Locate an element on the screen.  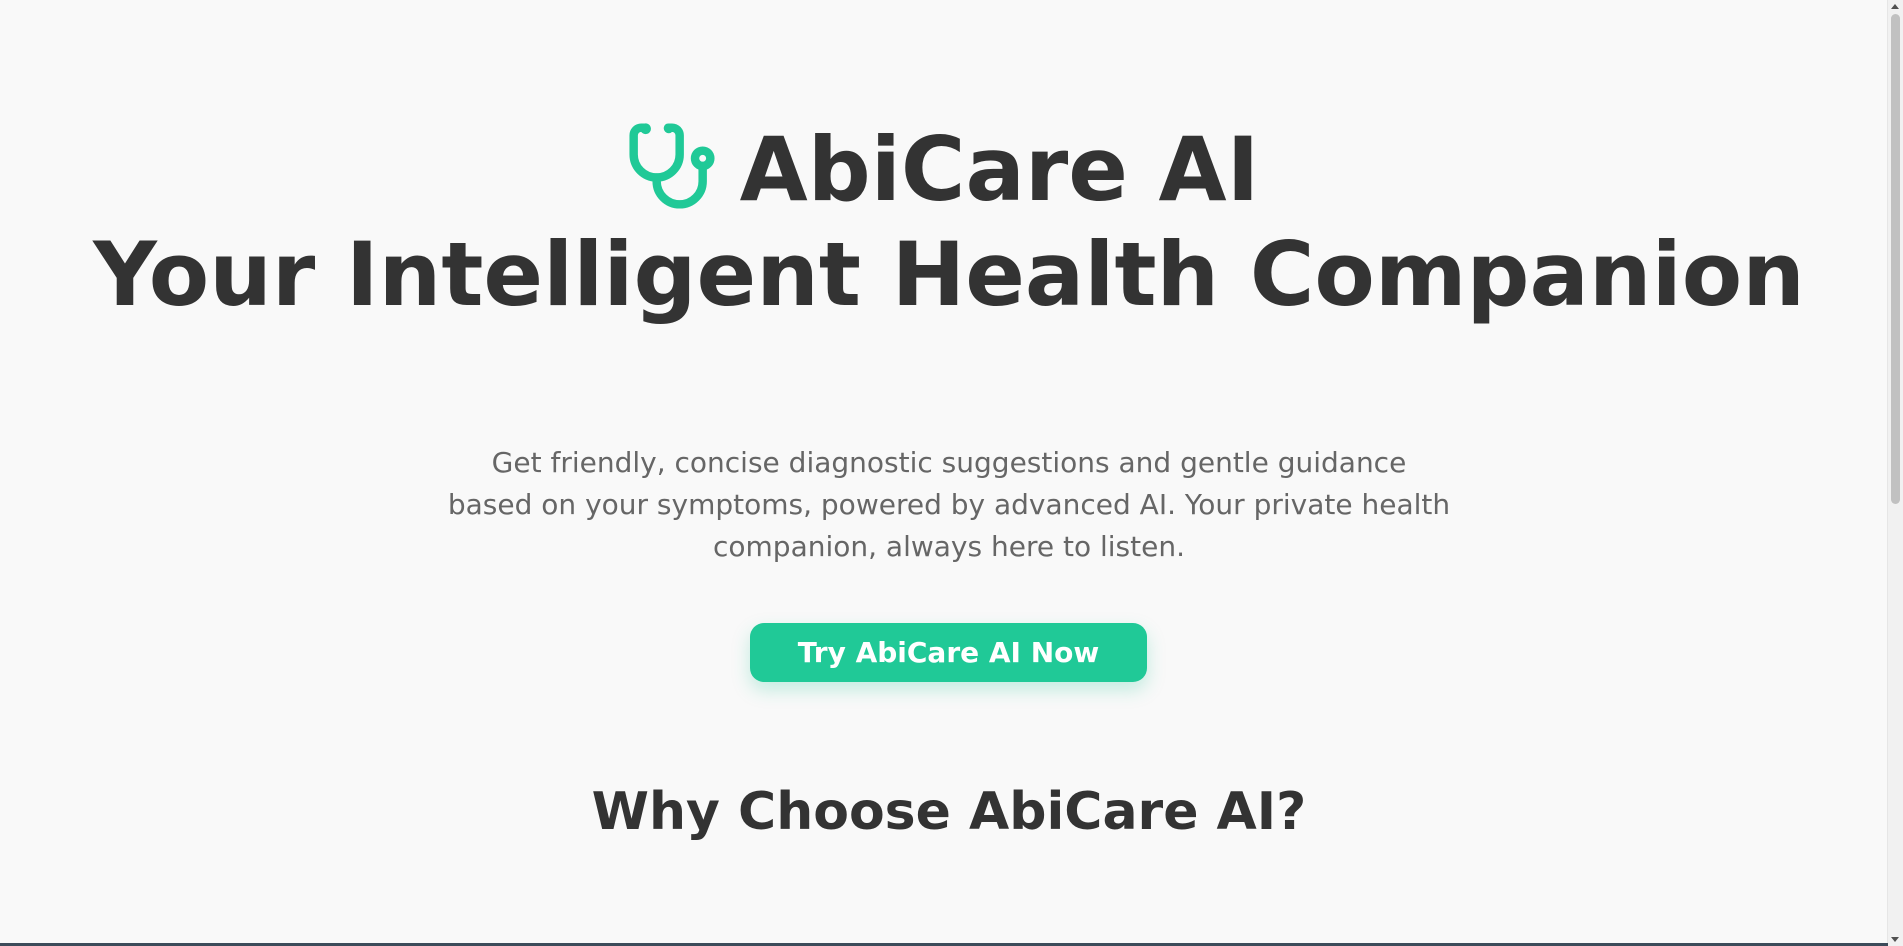
brand-header: AbiCare AI is located at coordinates (942, 166).